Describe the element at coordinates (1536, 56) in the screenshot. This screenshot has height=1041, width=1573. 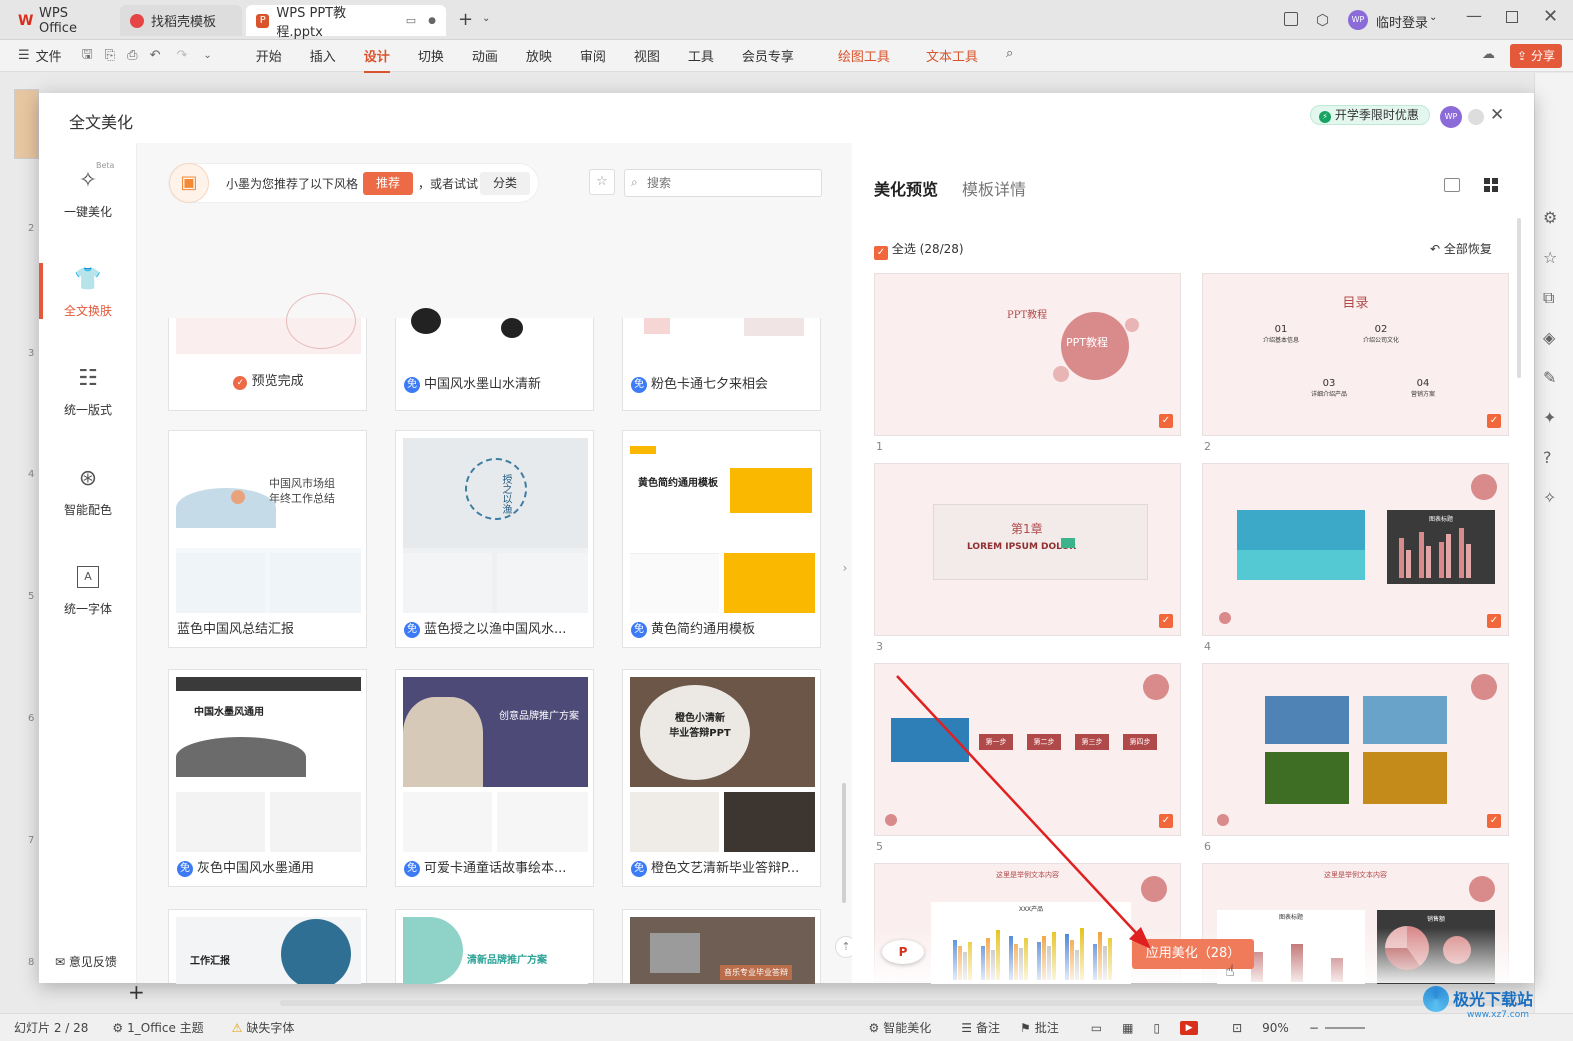
I see `share-button: ⇪ 分享` at that location.